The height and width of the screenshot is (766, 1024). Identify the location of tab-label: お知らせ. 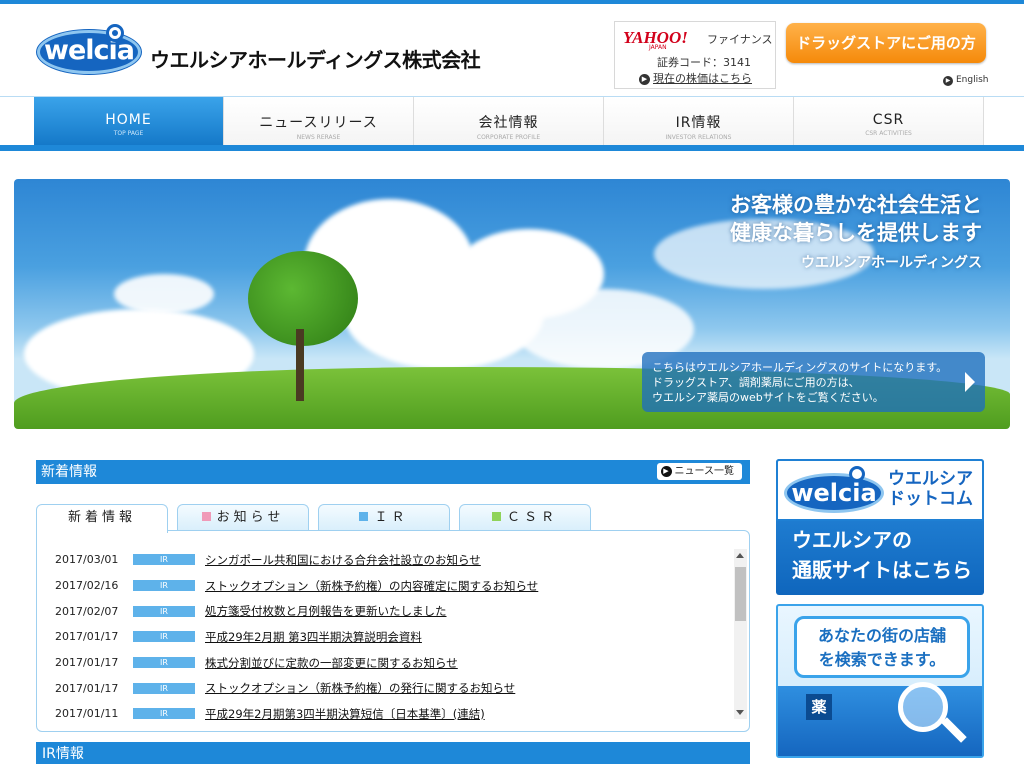
(250, 517).